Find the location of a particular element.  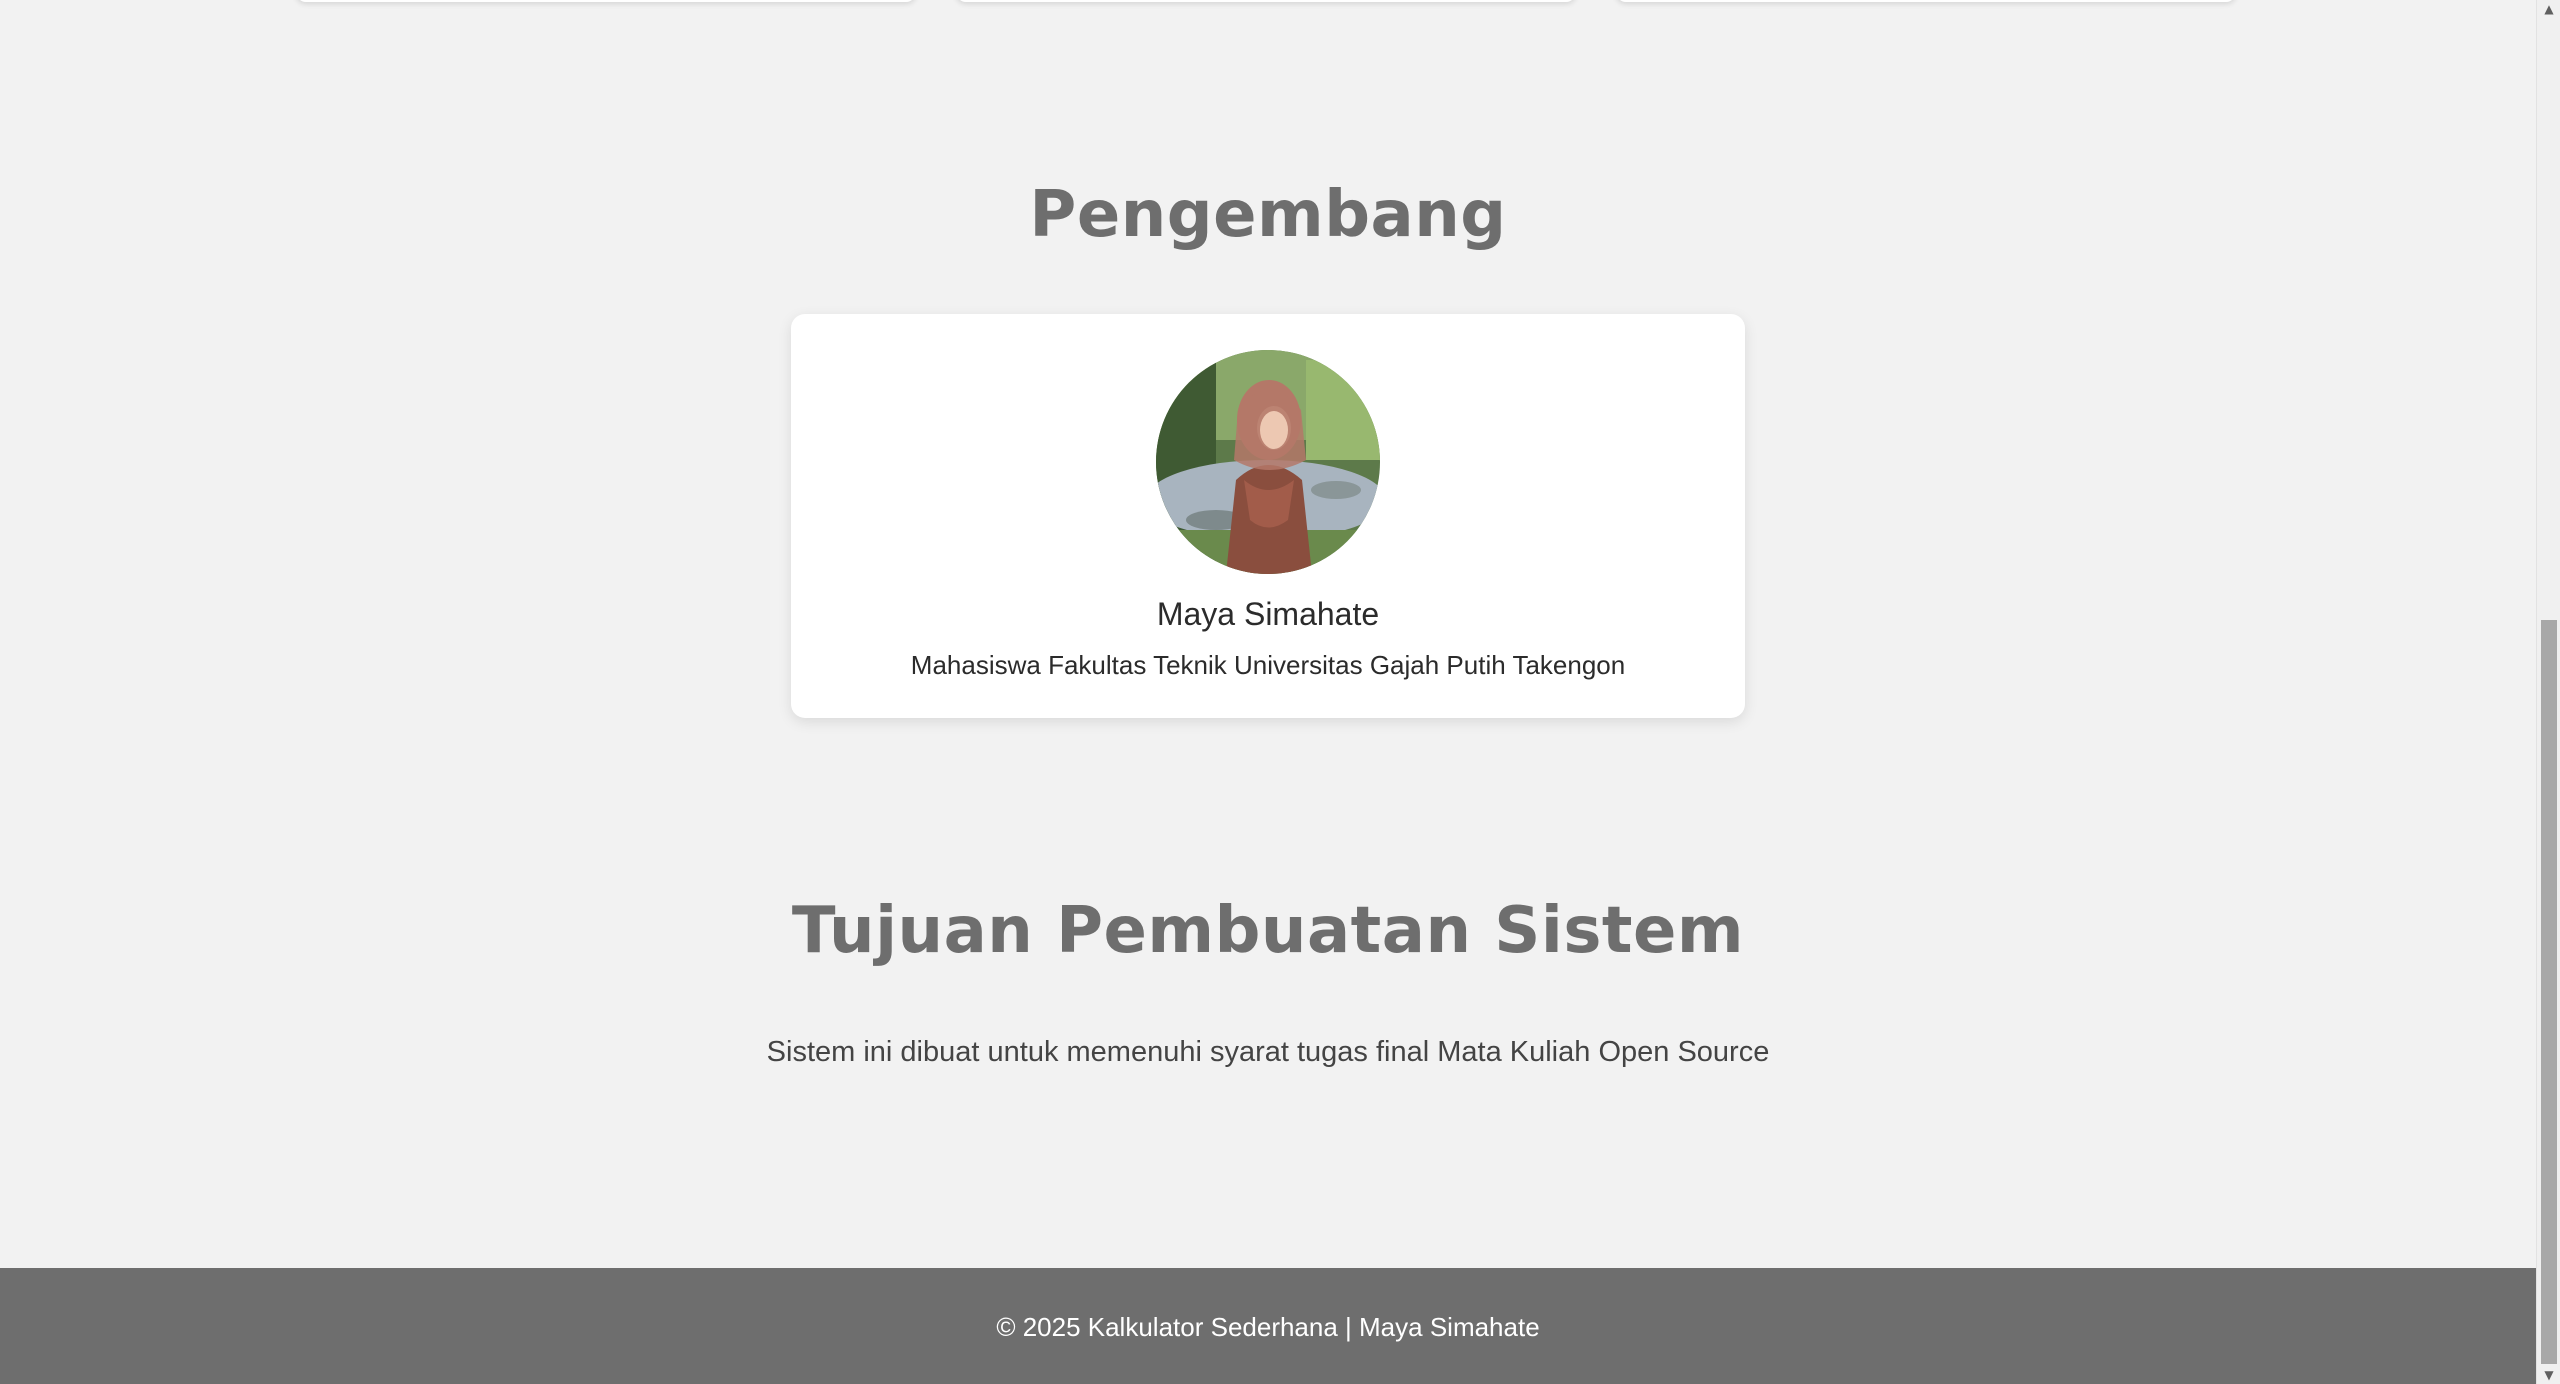

developer-name: Maya Simahate is located at coordinates (1268, 614).